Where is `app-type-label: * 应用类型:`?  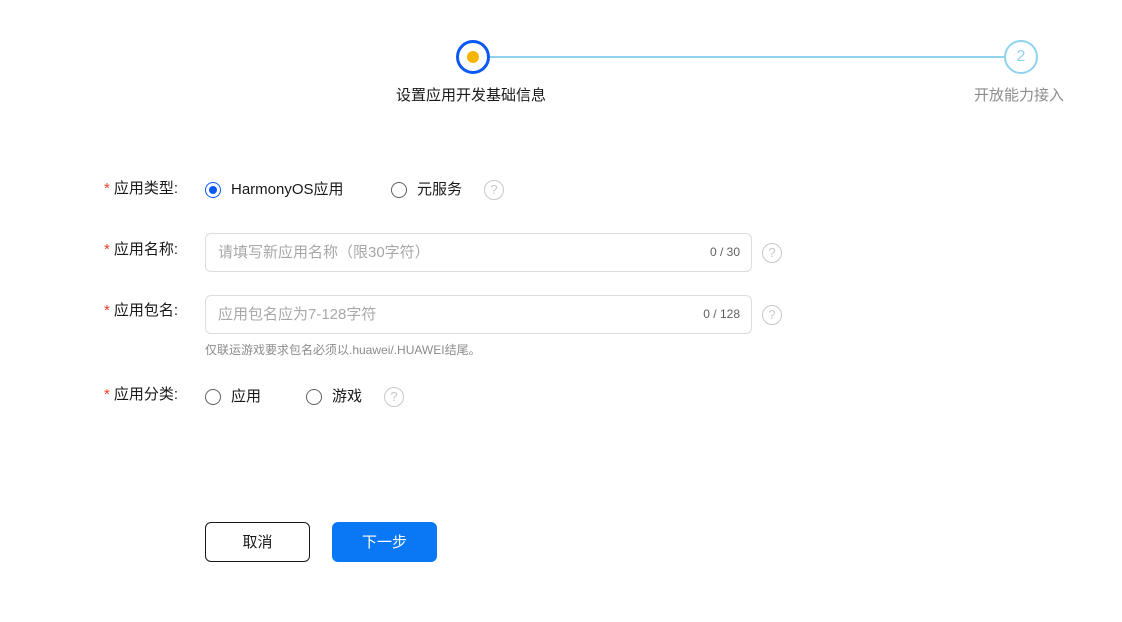
app-type-label: * 应用类型: is located at coordinates (141, 189).